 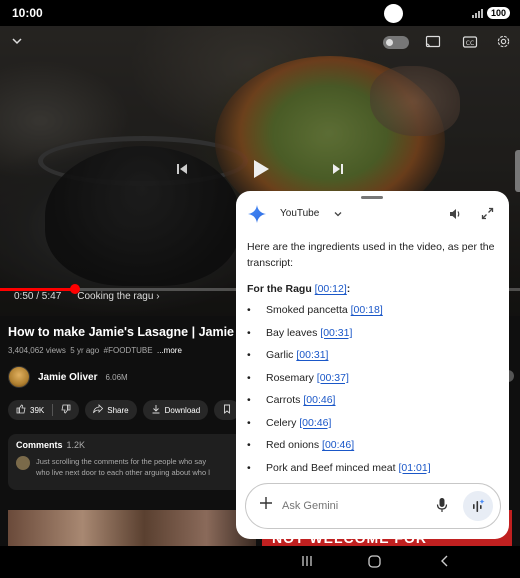 What do you see at coordinates (37, 289) in the screenshot?
I see `progress-fill` at bounding box center [37, 289].